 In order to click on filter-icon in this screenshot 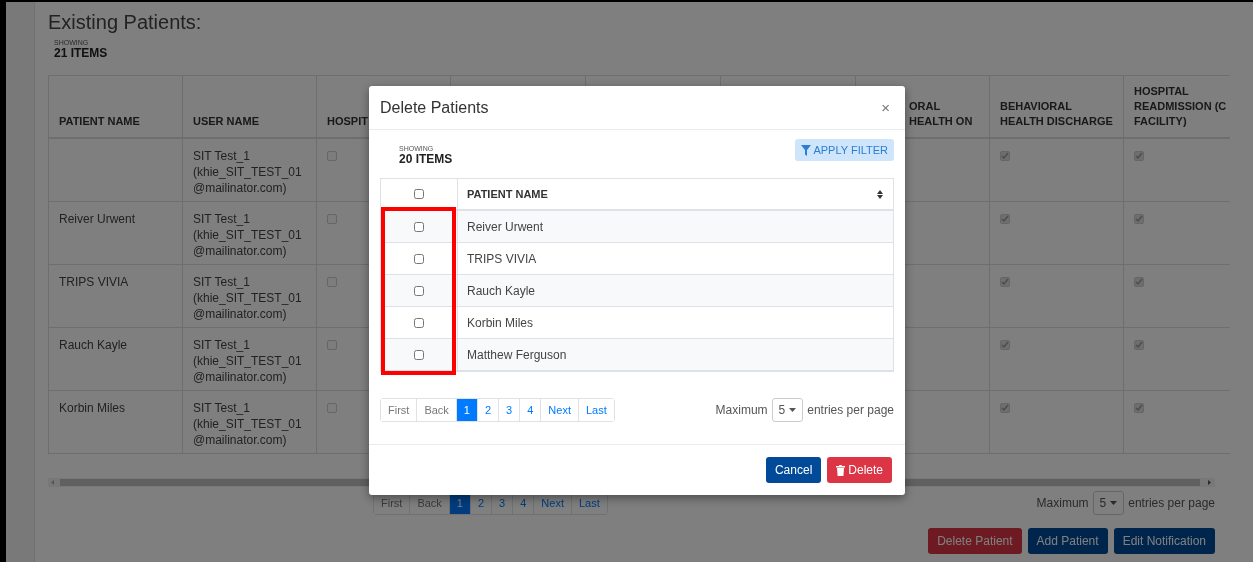, I will do `click(806, 150)`.